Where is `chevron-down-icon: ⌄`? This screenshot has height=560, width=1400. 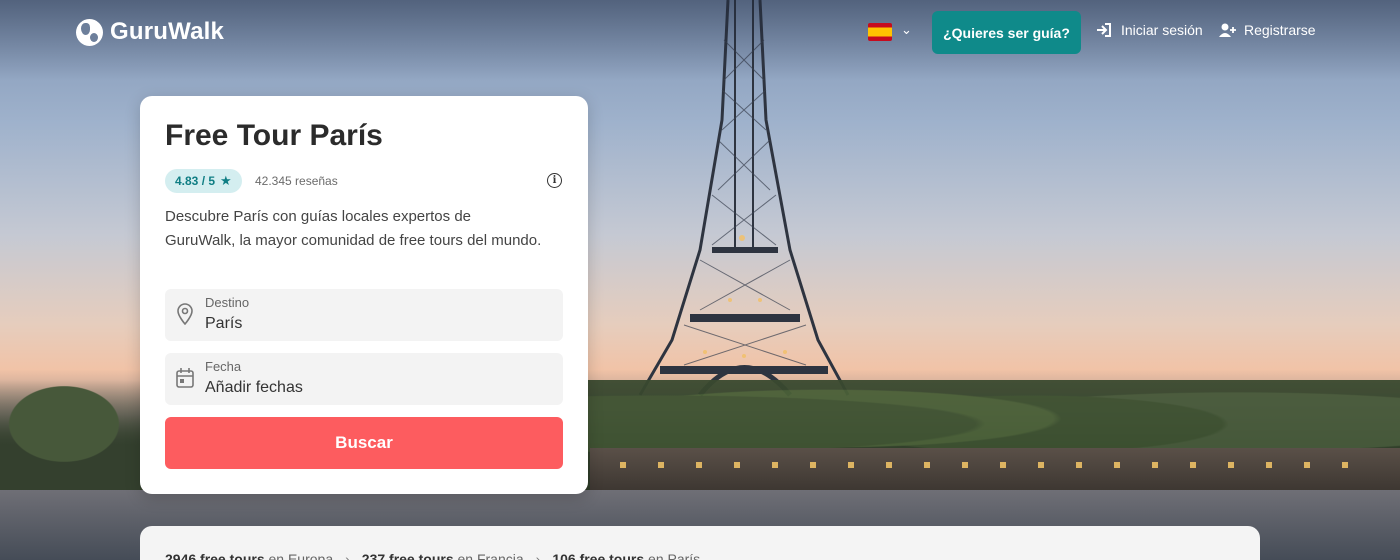 chevron-down-icon: ⌄ is located at coordinates (906, 30).